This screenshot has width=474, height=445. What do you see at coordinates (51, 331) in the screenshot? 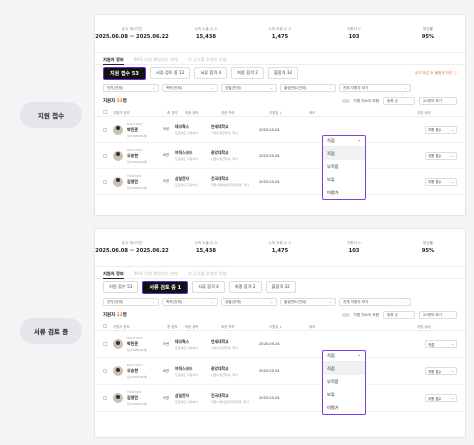
I see `section-label: 서류 검토 중` at bounding box center [51, 331].